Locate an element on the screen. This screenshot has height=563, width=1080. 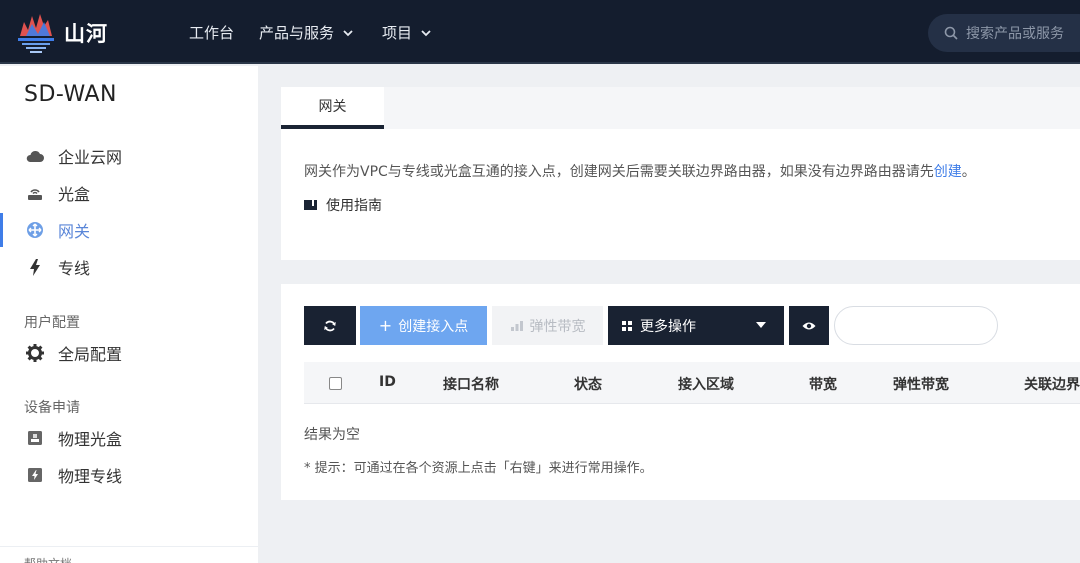
elastic-bandwidth-button: 弹性带宽 is located at coordinates (547, 325).